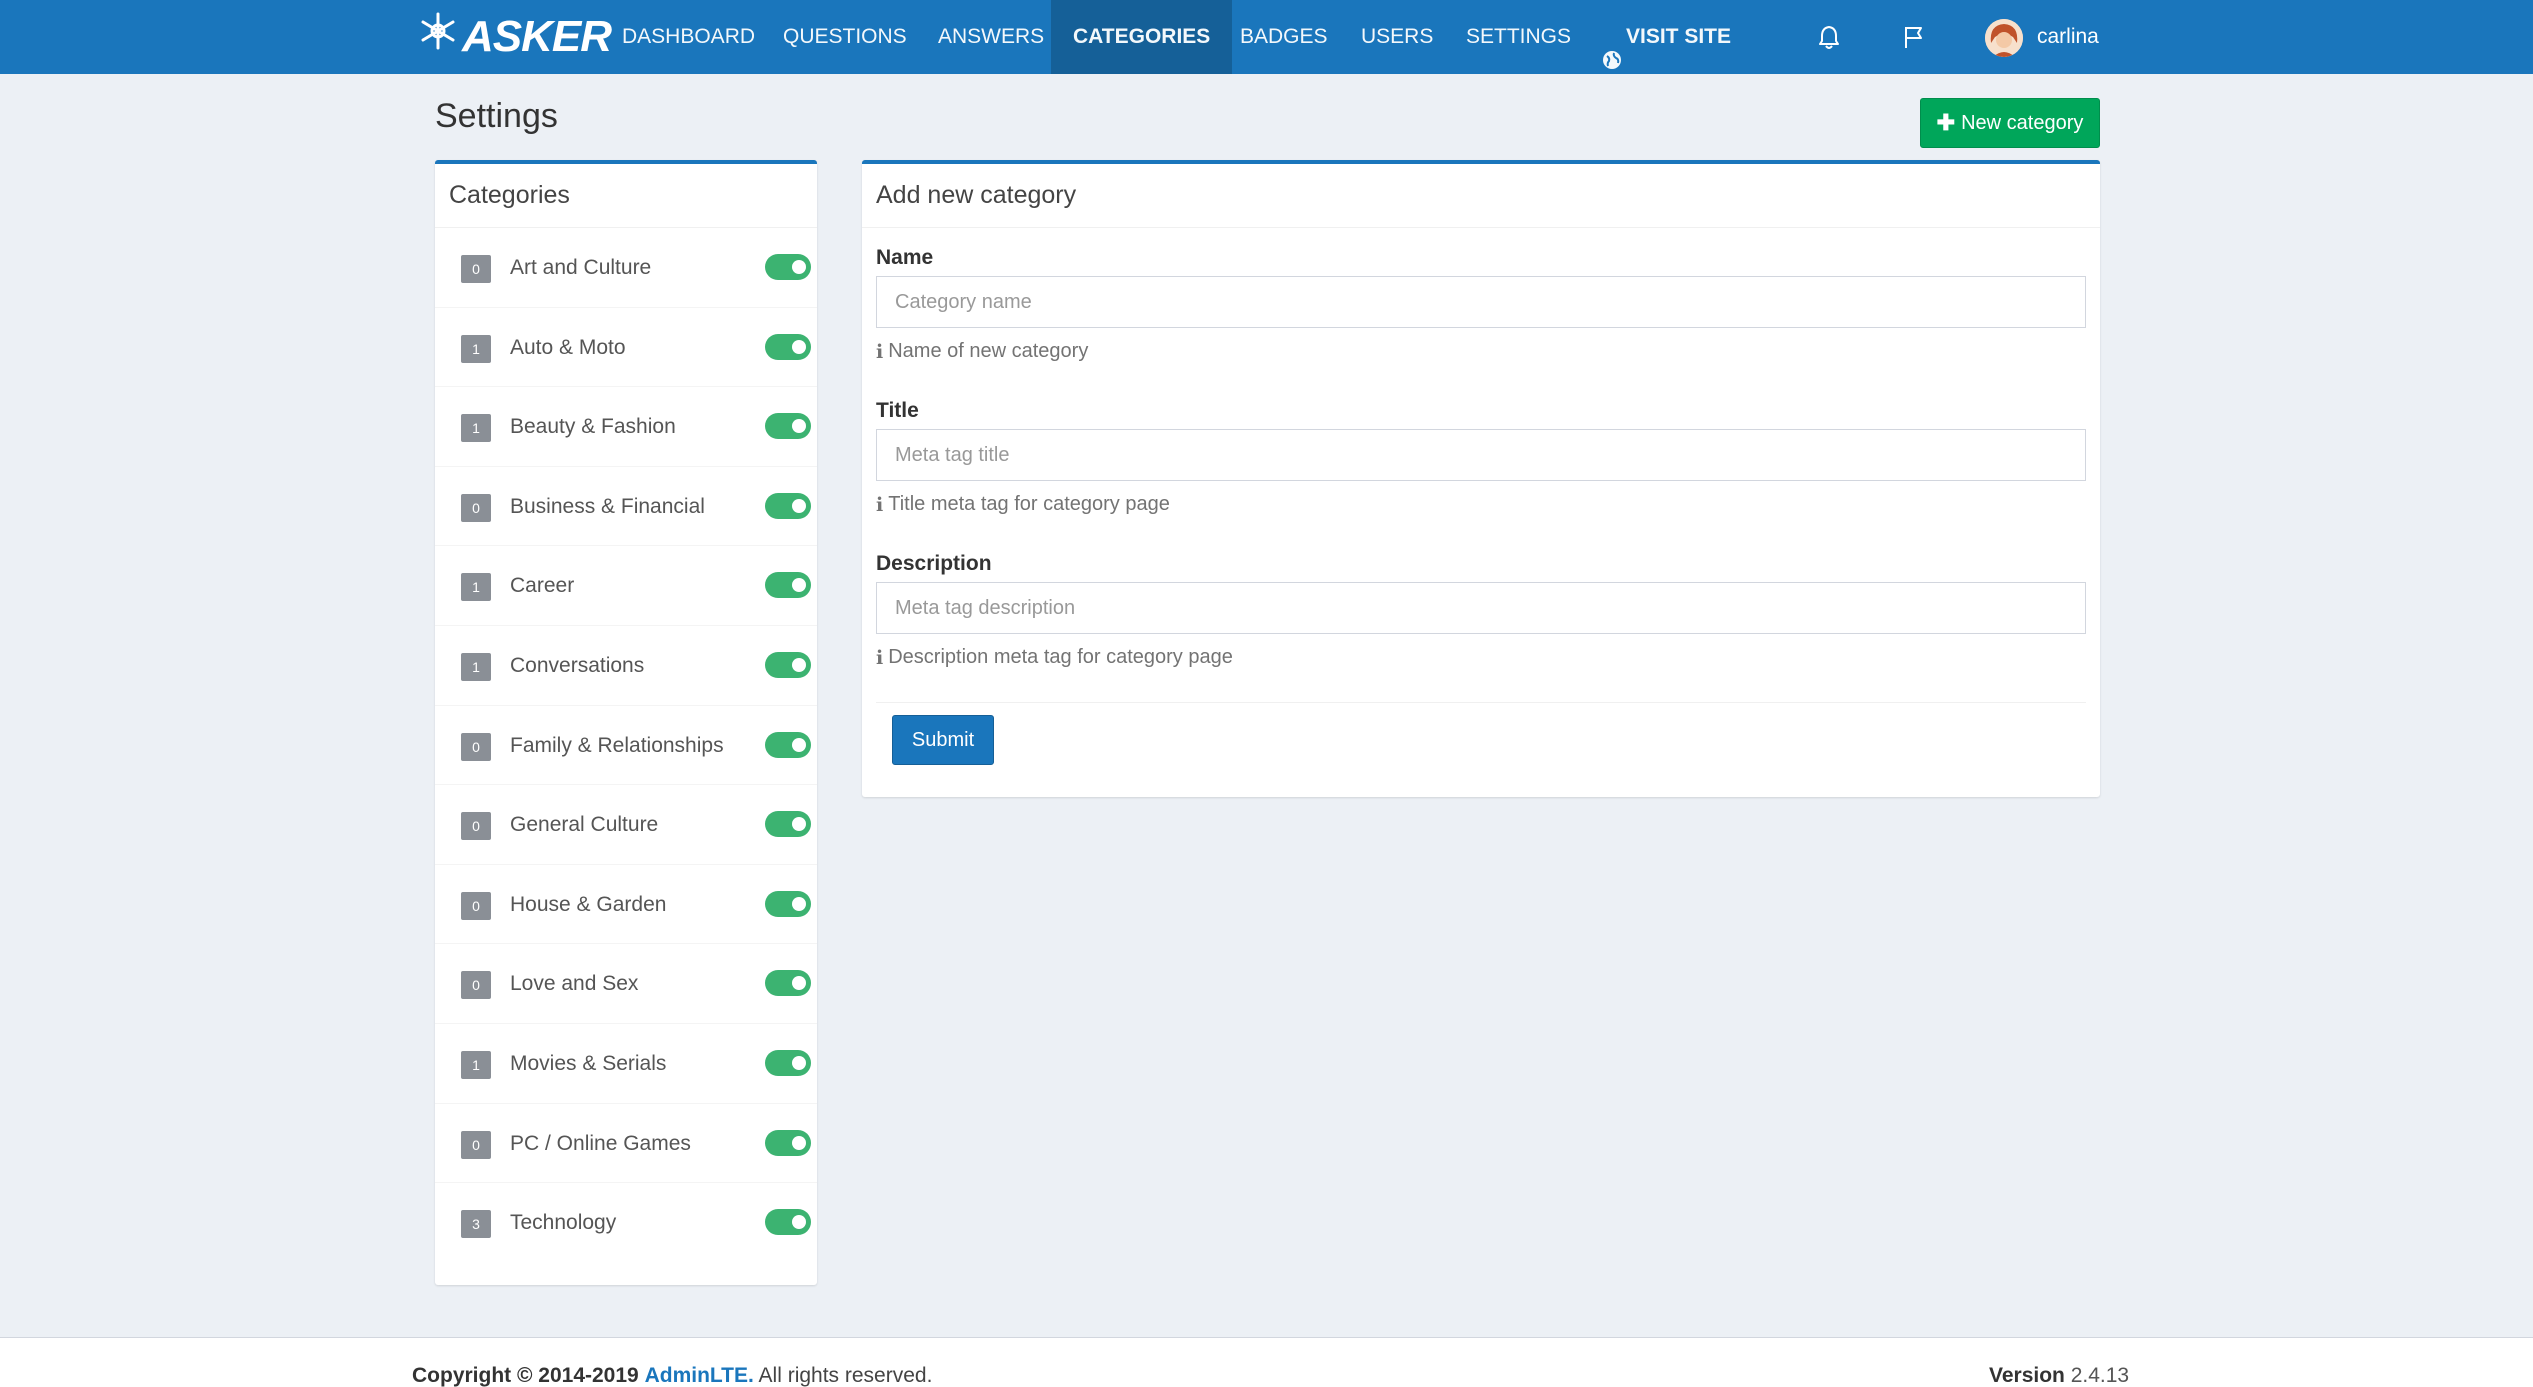 This screenshot has height=1387, width=2533. What do you see at coordinates (1142, 37) in the screenshot?
I see `nav-categories: CATEGORIES` at bounding box center [1142, 37].